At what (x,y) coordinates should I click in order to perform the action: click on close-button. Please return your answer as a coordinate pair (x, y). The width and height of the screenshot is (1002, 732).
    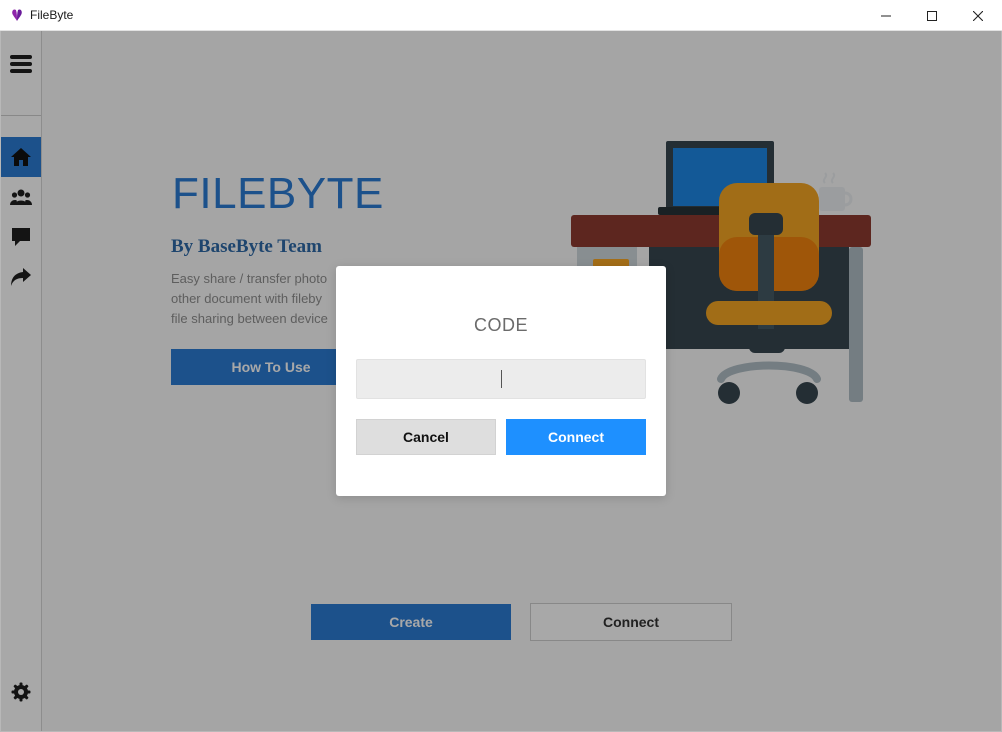
    Looking at the image, I should click on (978, 15).